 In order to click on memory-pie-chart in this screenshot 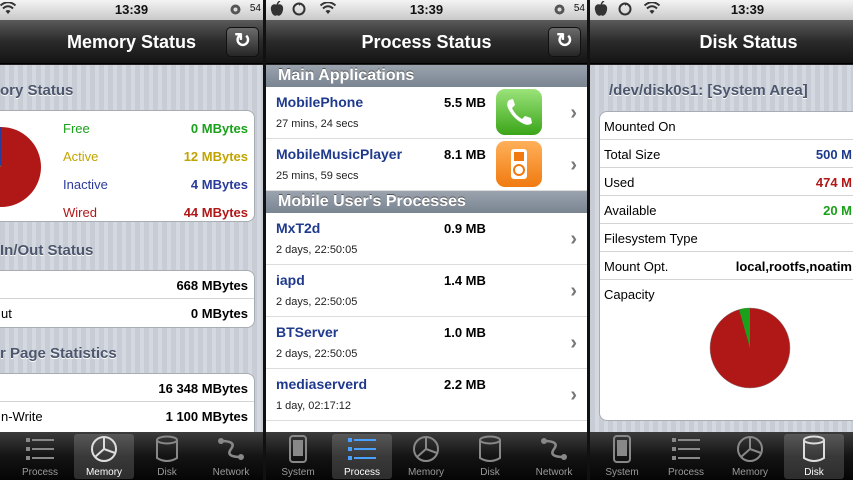, I will do `click(20, 167)`.